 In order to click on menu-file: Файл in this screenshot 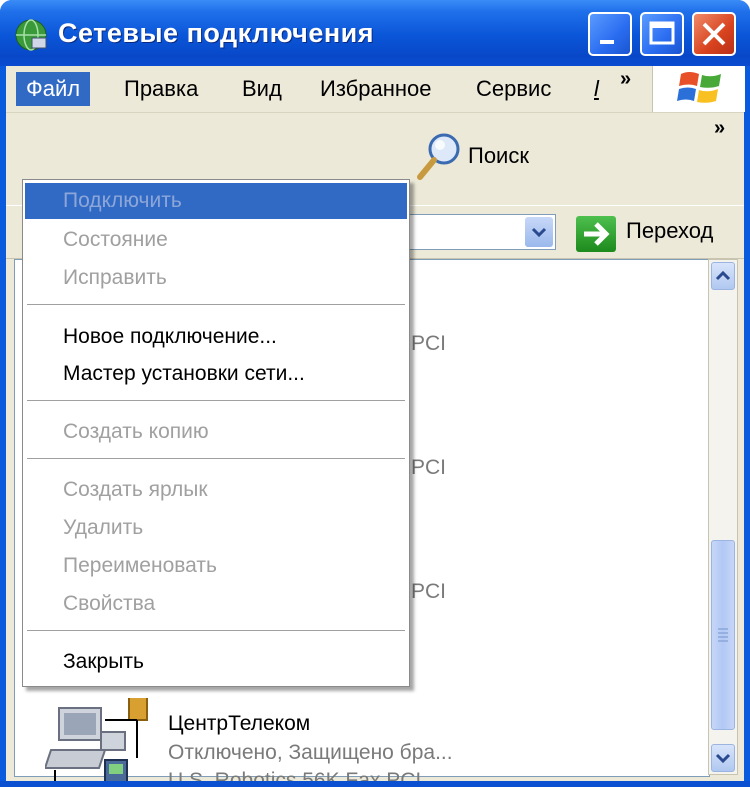, I will do `click(53, 89)`.